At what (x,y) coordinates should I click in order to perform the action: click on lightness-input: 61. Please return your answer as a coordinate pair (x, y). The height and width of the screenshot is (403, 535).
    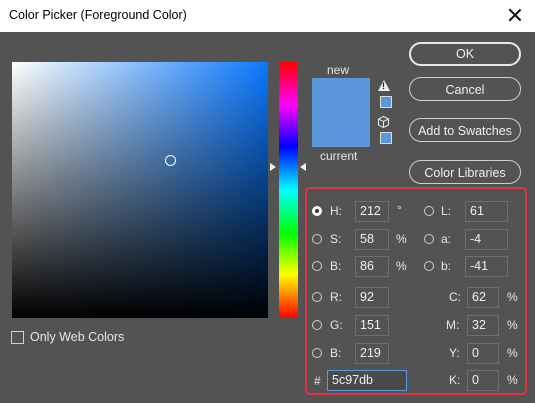
    Looking at the image, I should click on (486, 211).